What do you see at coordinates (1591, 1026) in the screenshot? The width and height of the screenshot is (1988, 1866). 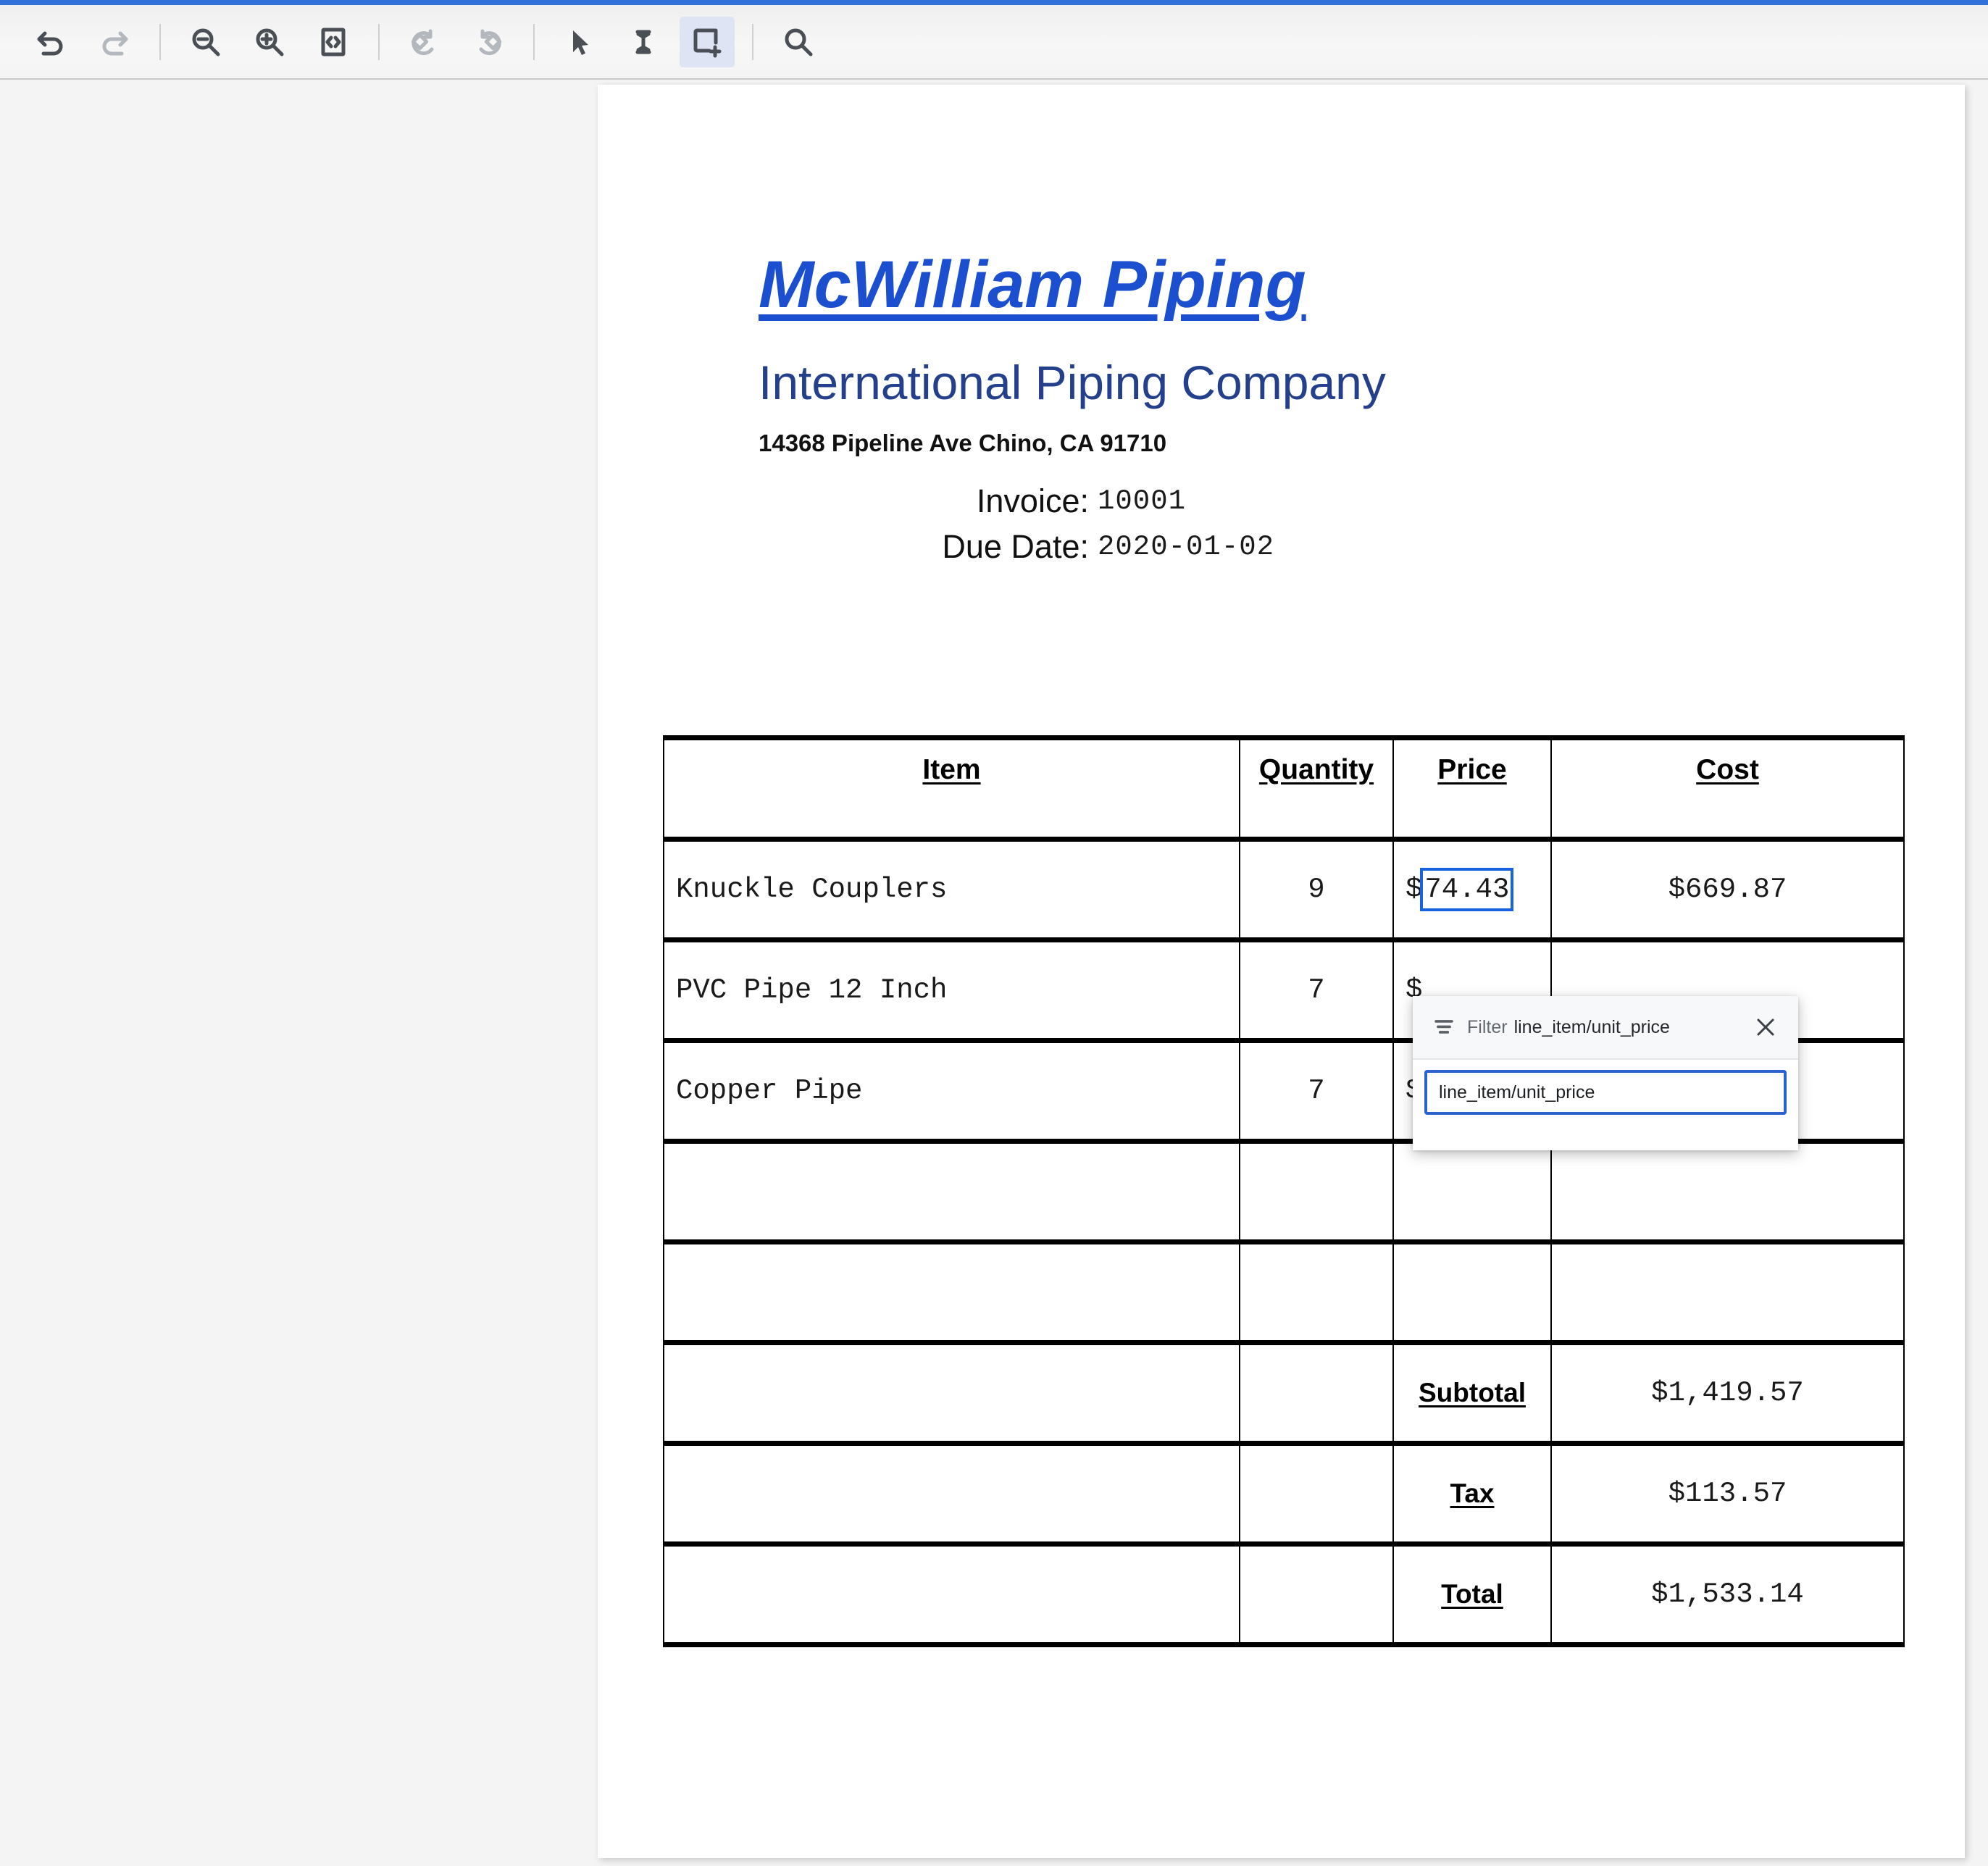 I see `filter-field-name: line_item/unit_price` at bounding box center [1591, 1026].